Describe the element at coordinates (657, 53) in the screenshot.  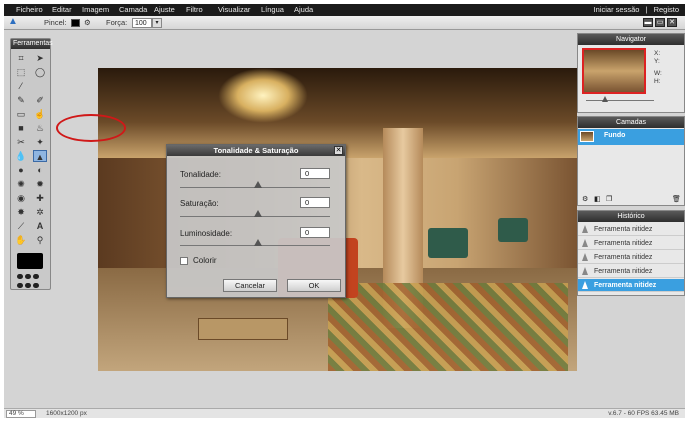
I see `navigator-x-label: X:` at that location.